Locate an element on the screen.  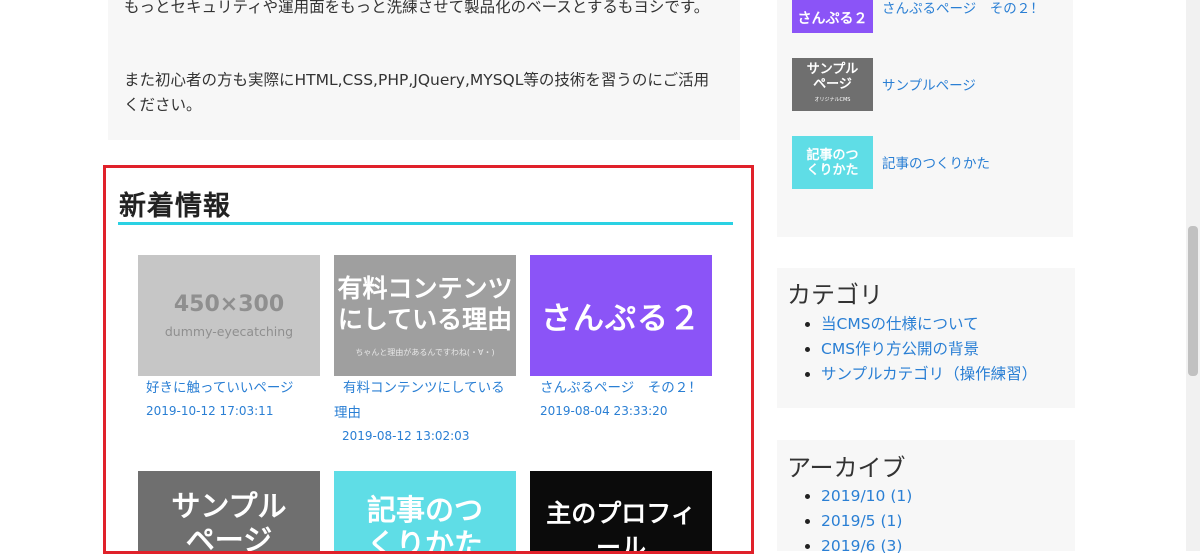
thumb-3-main-text: さんぷる２ is located at coordinates (621, 319).